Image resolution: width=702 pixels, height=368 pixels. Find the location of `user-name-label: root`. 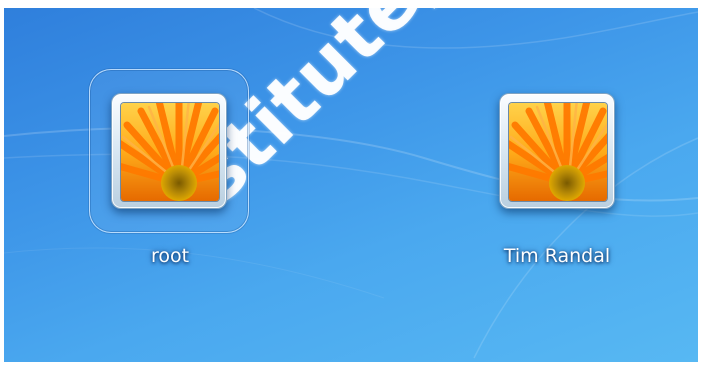

user-name-label: root is located at coordinates (170, 256).